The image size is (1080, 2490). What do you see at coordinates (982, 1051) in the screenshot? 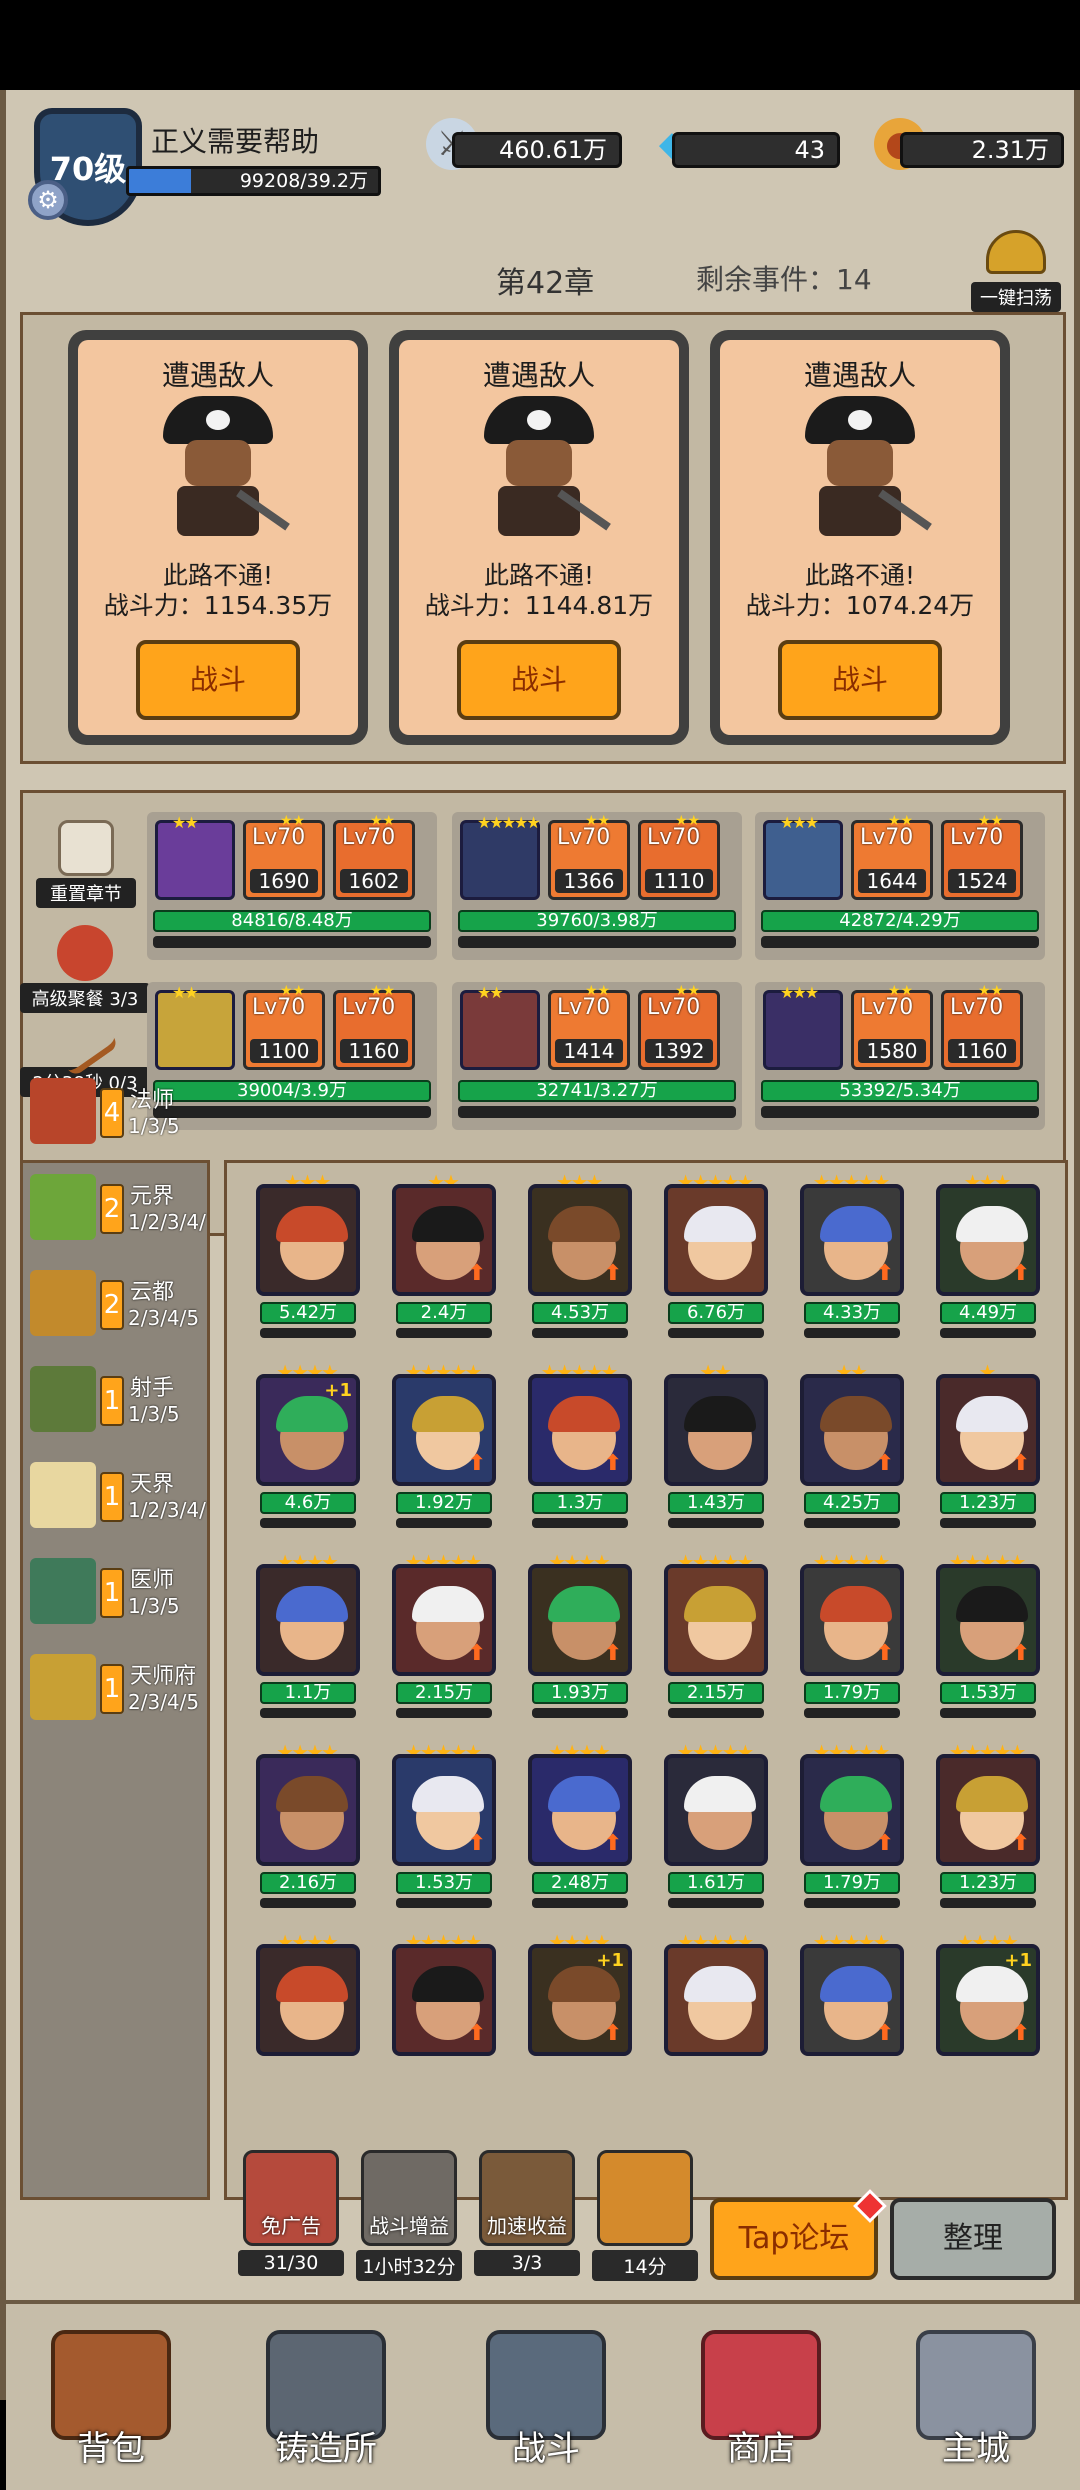
I see `armor-value: 1160` at bounding box center [982, 1051].